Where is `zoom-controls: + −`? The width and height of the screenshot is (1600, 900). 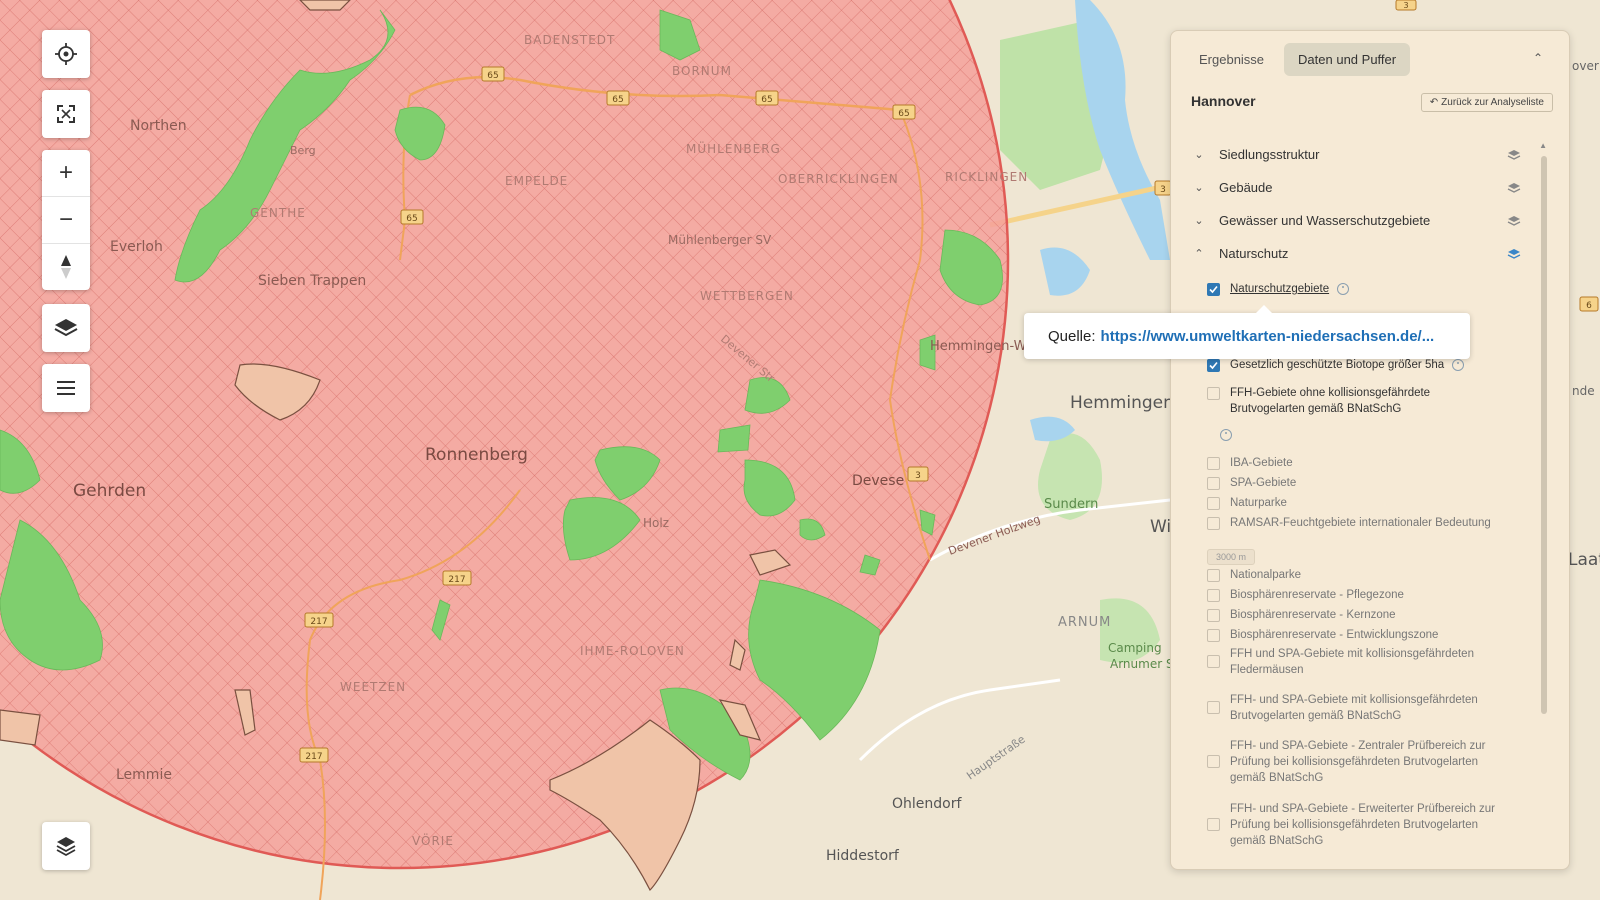 zoom-controls: + − is located at coordinates (66, 220).